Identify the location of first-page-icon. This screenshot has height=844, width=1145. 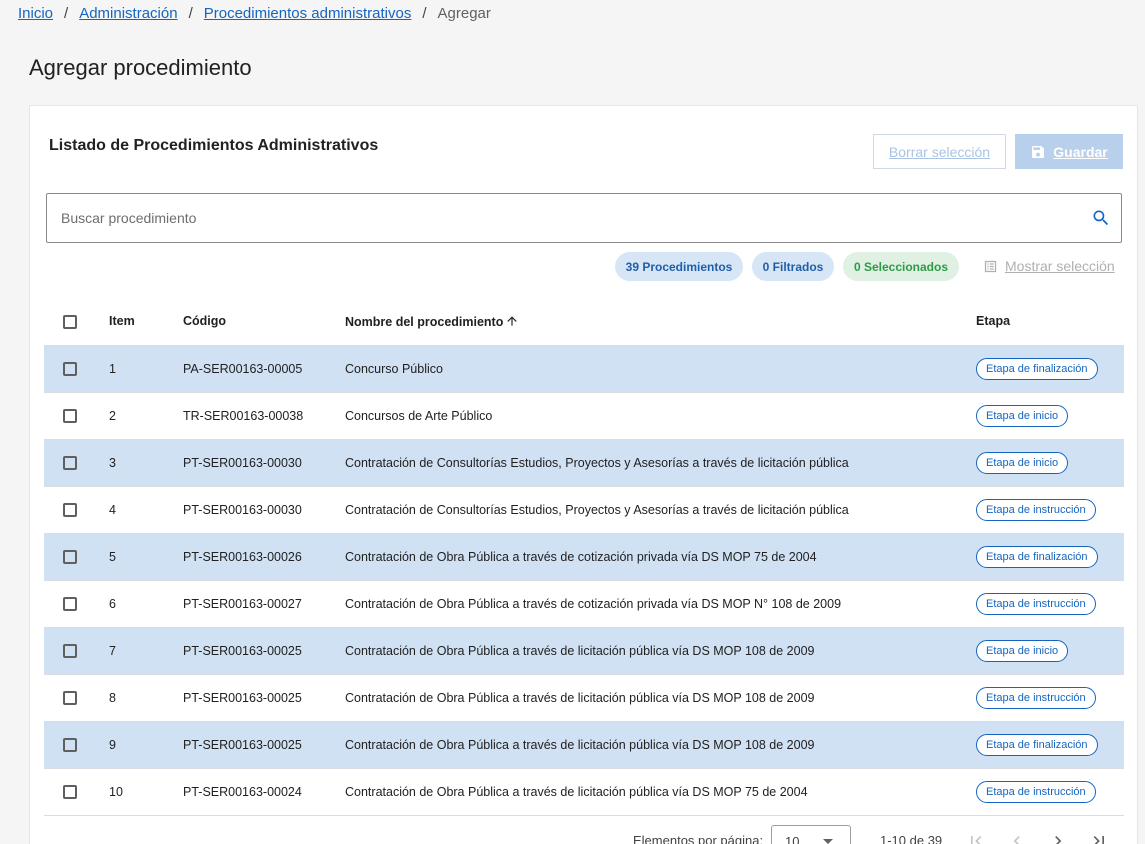
(976, 837).